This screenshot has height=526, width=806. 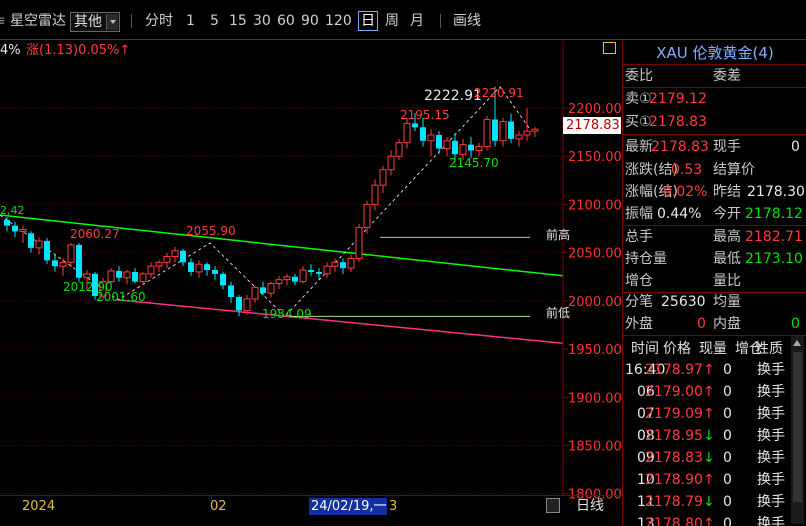 What do you see at coordinates (714, 519) in the screenshot?
I see `trade-row: 13 2178.80 ↑ 0 换手` at bounding box center [714, 519].